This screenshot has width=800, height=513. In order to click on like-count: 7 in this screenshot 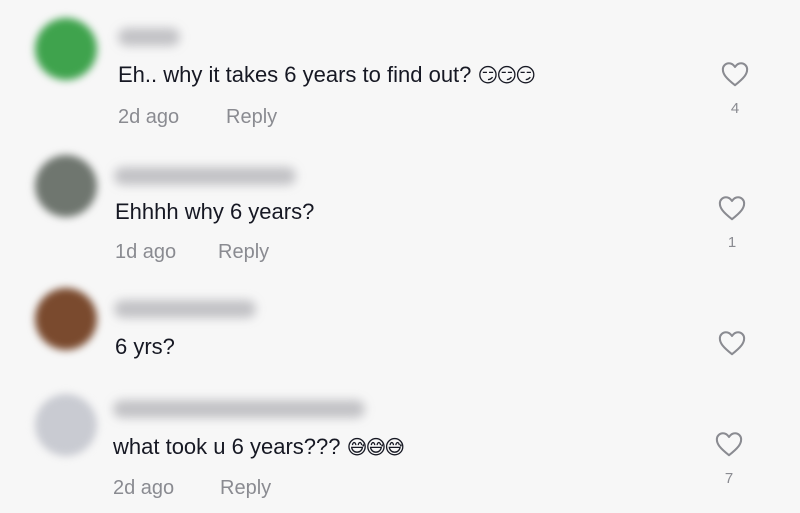, I will do `click(729, 478)`.